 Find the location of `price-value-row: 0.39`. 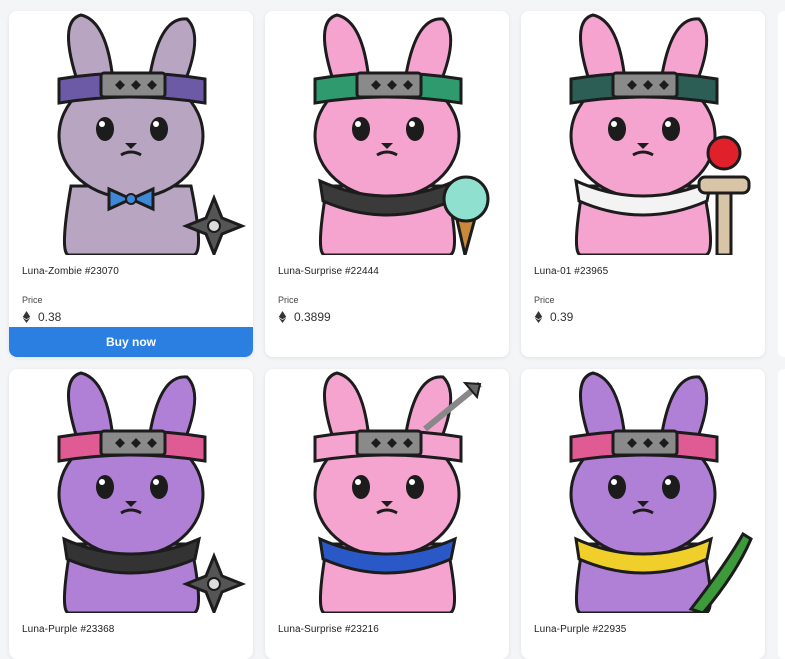

price-value-row: 0.39 is located at coordinates (649, 317).